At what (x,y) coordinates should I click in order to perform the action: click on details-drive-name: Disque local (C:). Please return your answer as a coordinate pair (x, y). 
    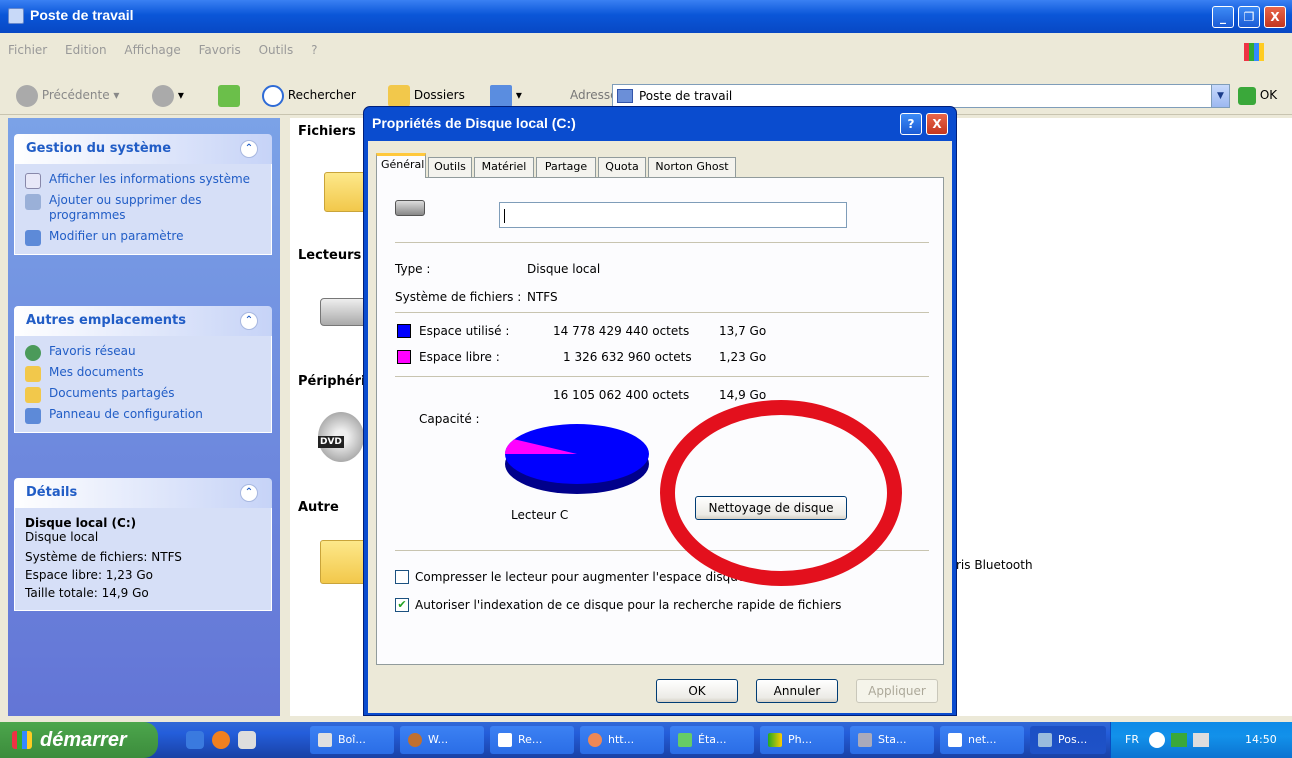
    Looking at the image, I should click on (81, 523).